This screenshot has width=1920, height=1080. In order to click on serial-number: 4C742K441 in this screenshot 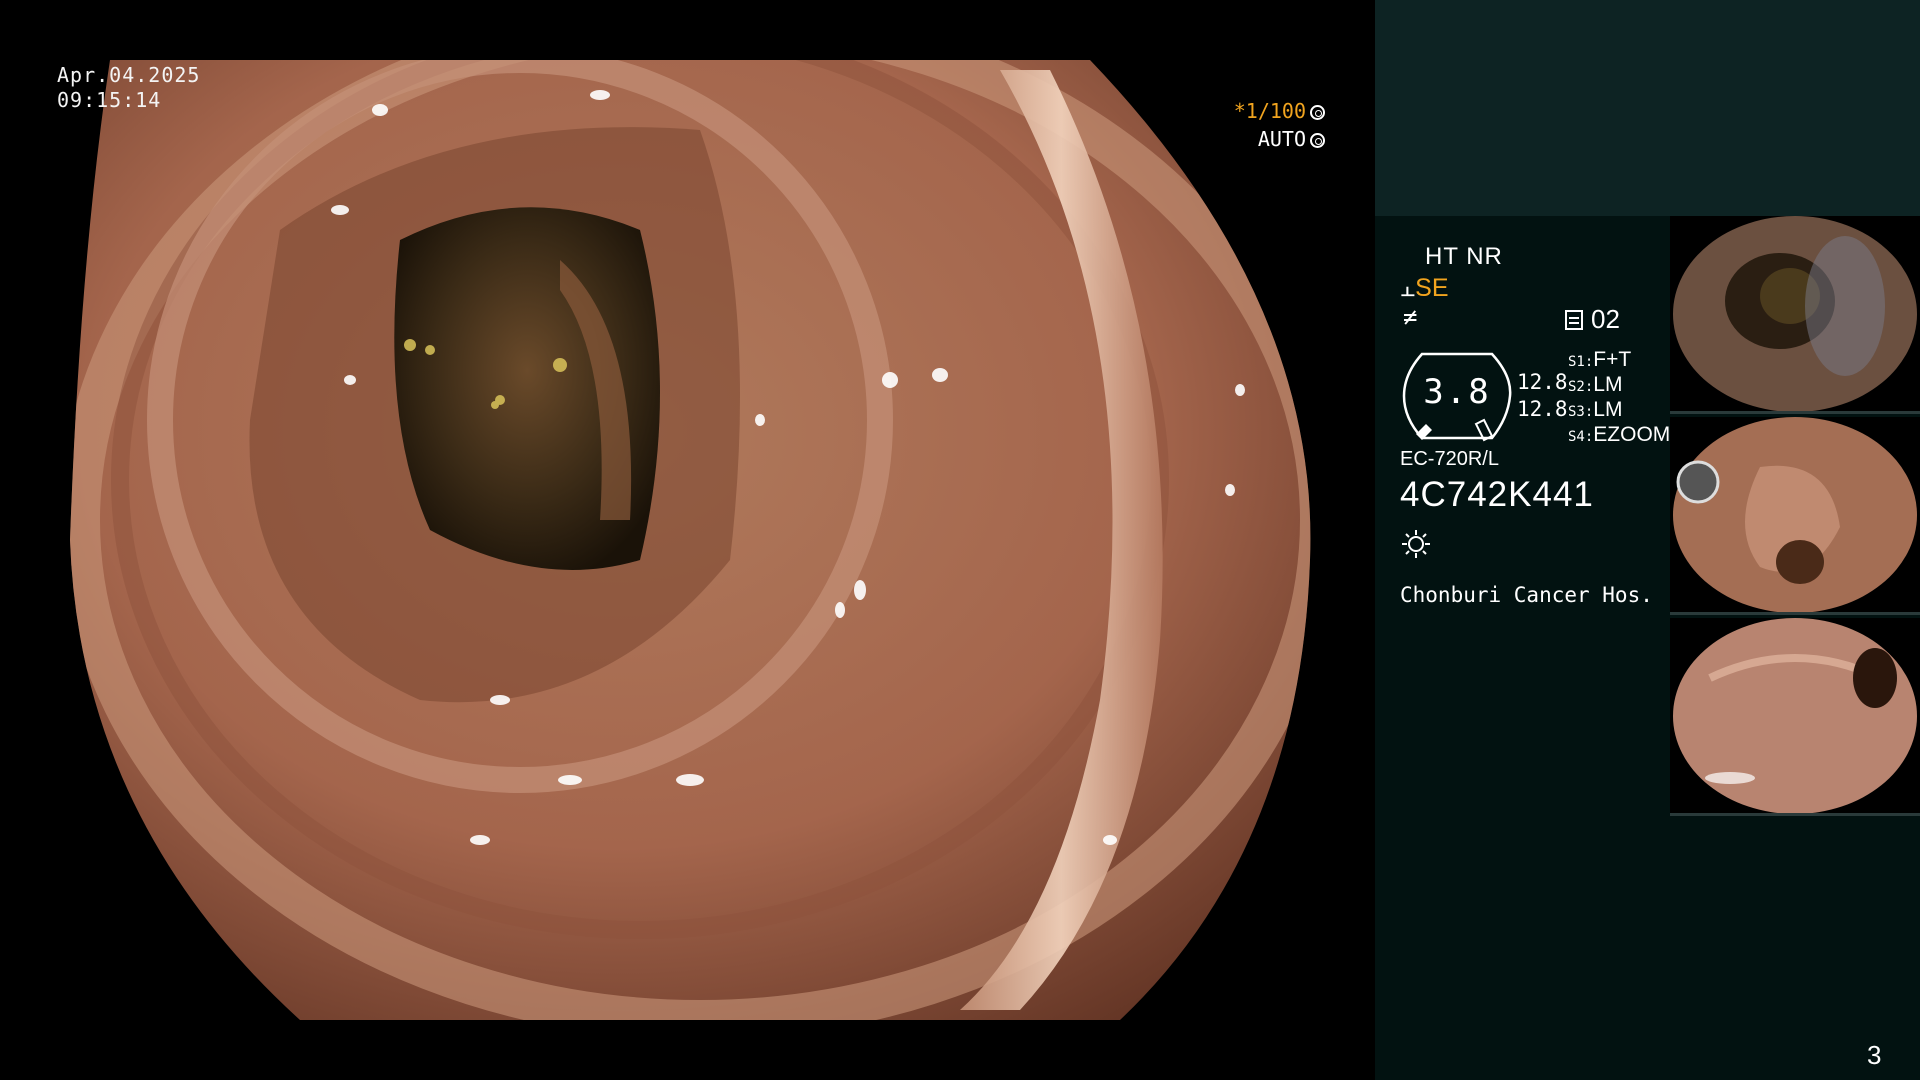, I will do `click(1497, 494)`.